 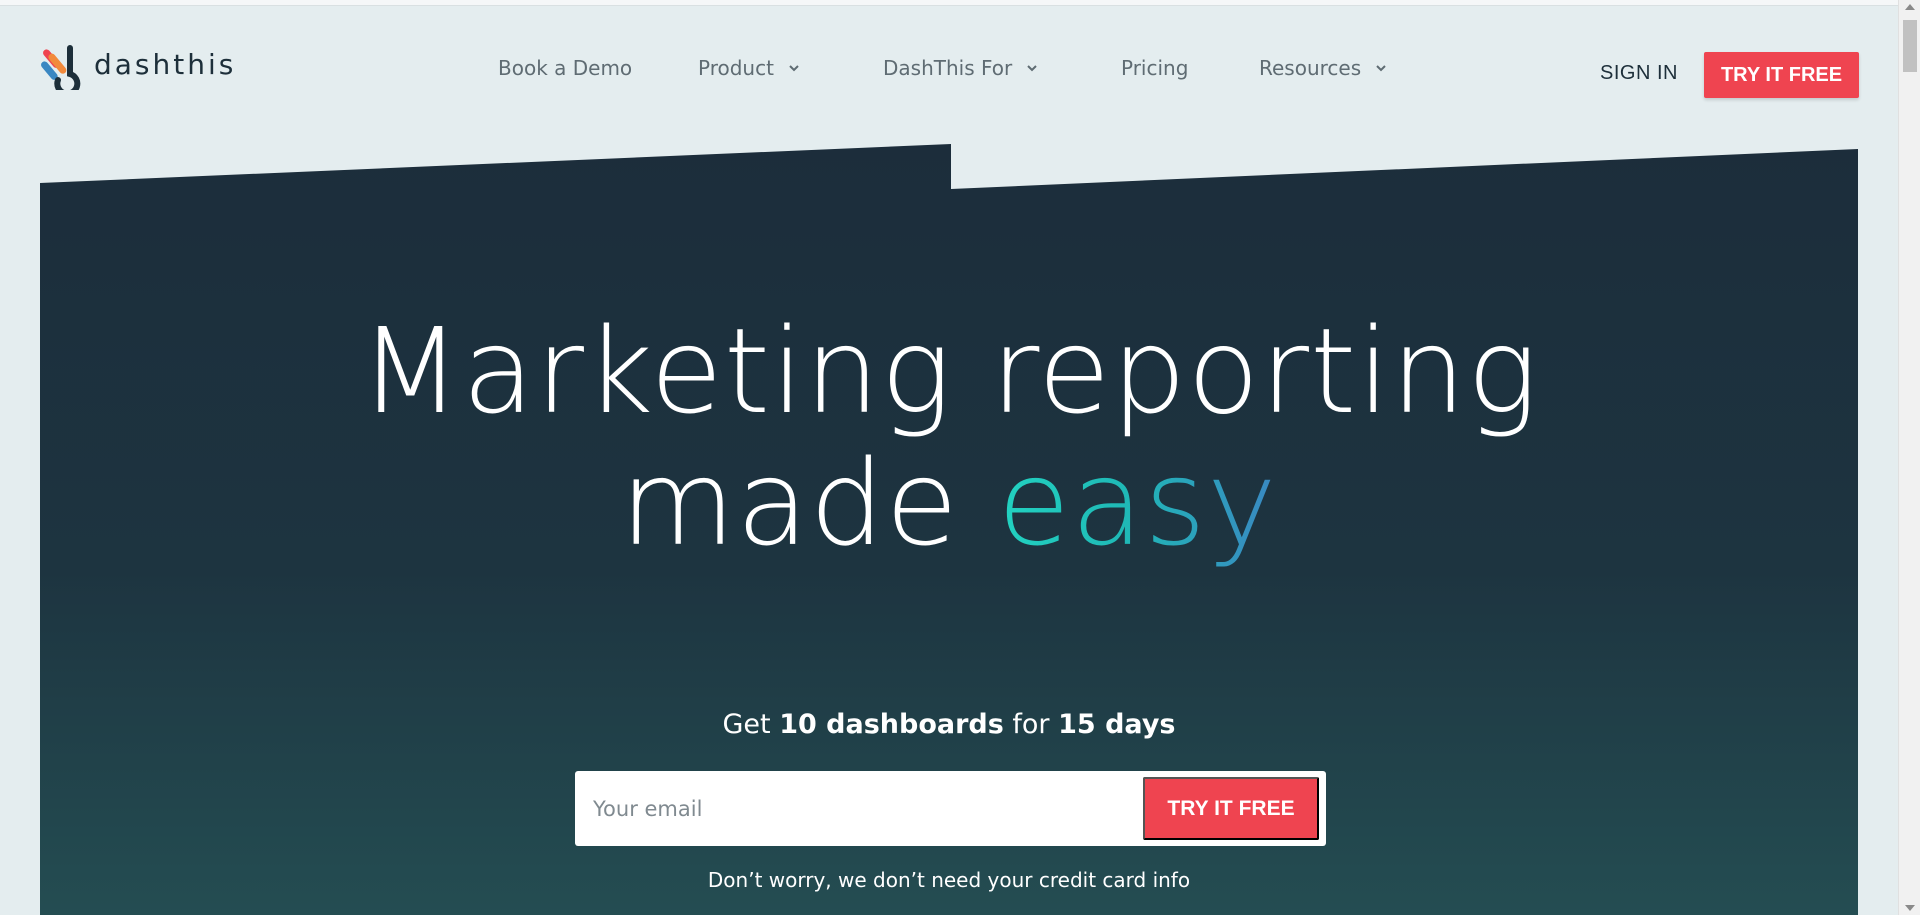 I want to click on signup-form: TRY IT FREE, so click(x=950, y=808).